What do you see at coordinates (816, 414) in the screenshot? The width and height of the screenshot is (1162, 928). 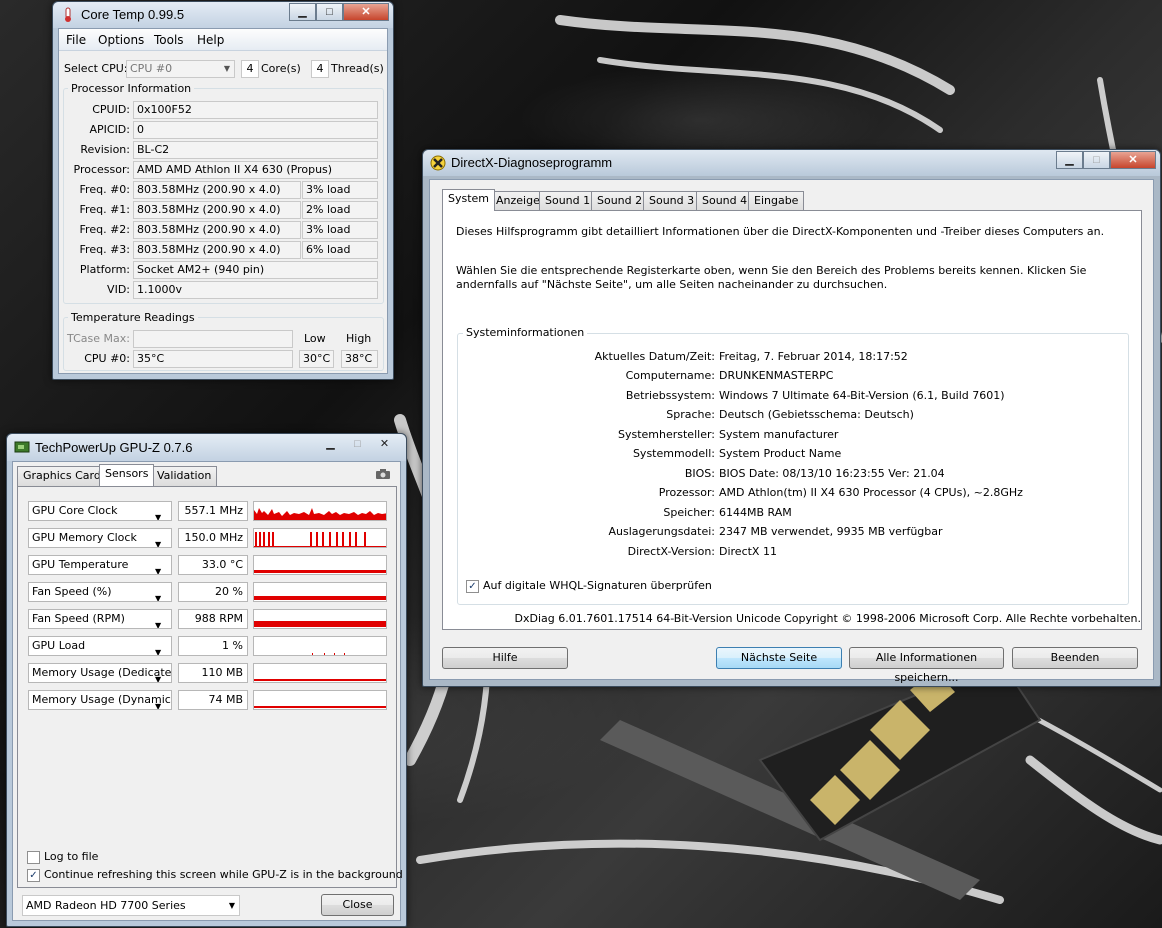 I see `info-value: Deutsch (Gebietsschema: Deutsch)` at bounding box center [816, 414].